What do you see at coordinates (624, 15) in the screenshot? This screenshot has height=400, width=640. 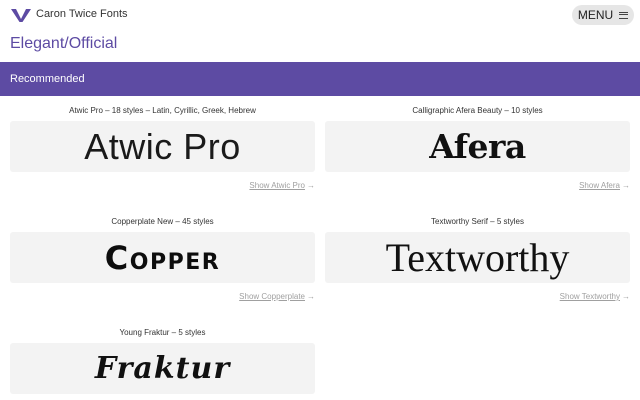 I see `hamburger-icon` at bounding box center [624, 15].